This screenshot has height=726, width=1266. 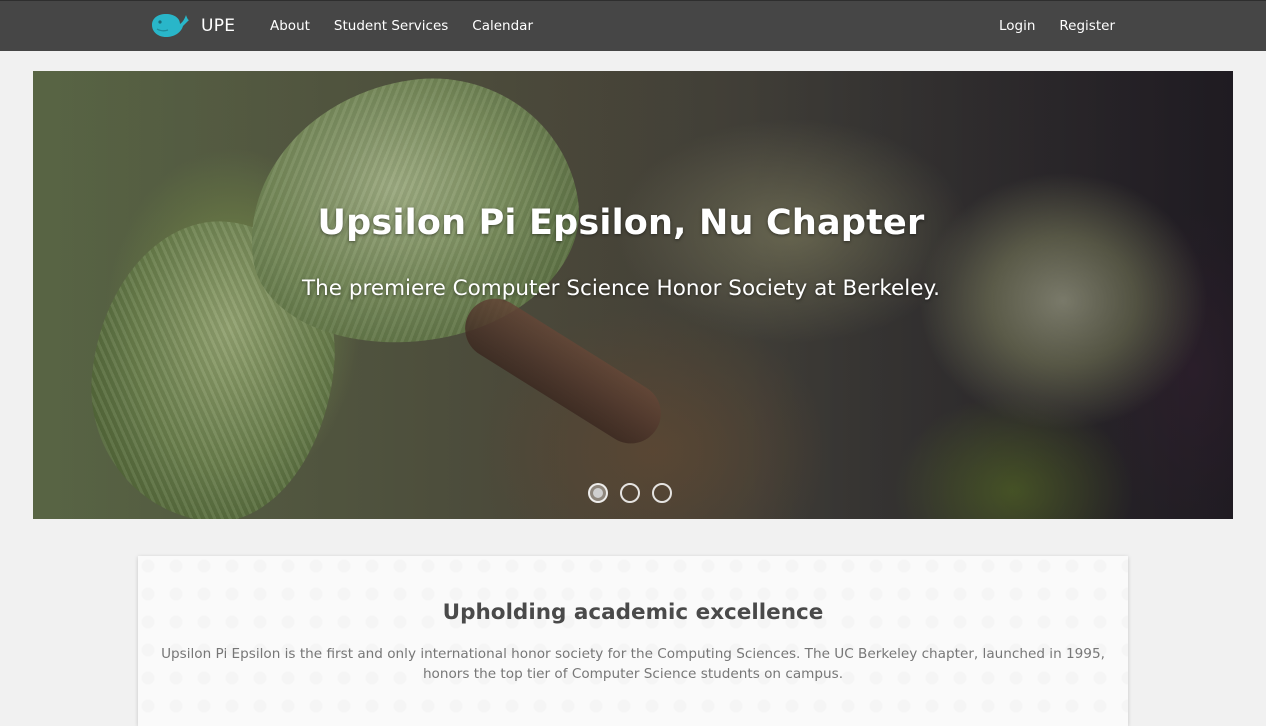 What do you see at coordinates (502, 26) in the screenshot?
I see `nav-calendar-link: Calendar` at bounding box center [502, 26].